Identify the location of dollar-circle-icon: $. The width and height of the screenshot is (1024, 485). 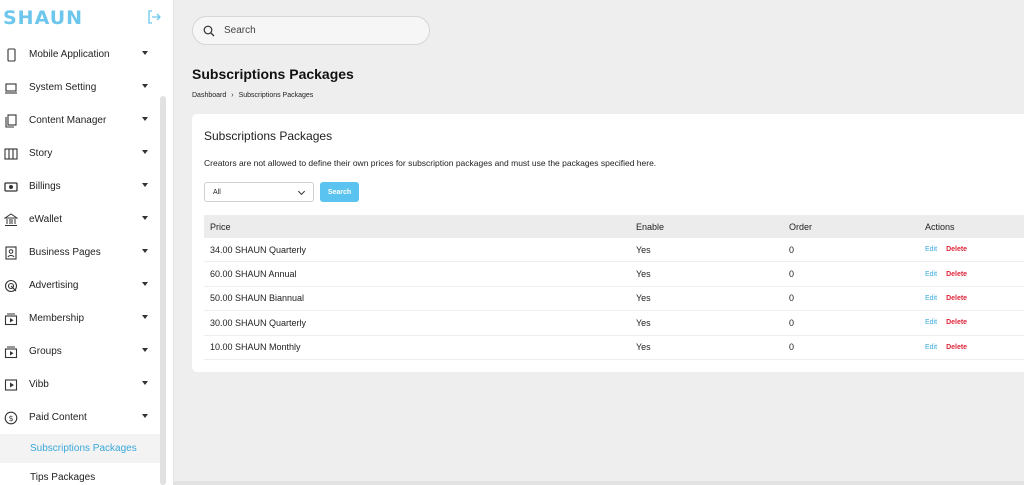
(11, 418).